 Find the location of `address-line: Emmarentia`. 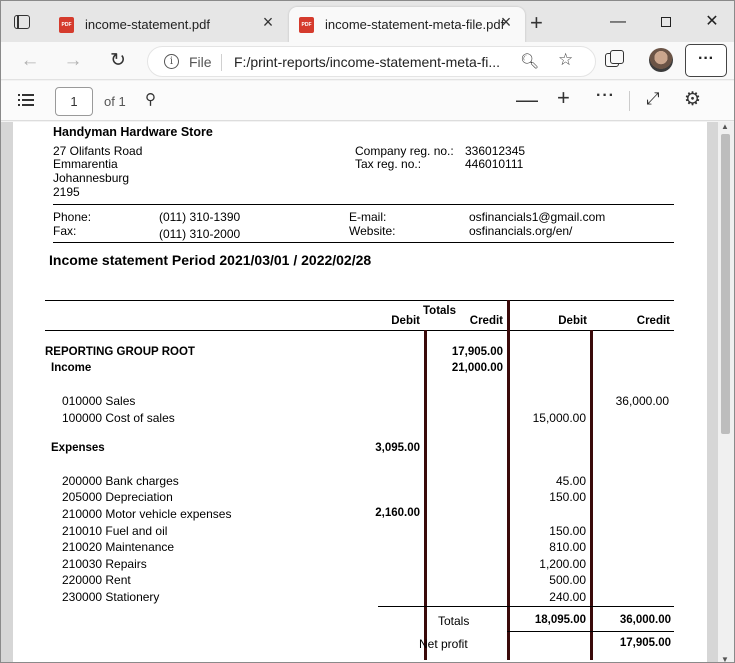

address-line: Emmarentia is located at coordinates (85, 164).